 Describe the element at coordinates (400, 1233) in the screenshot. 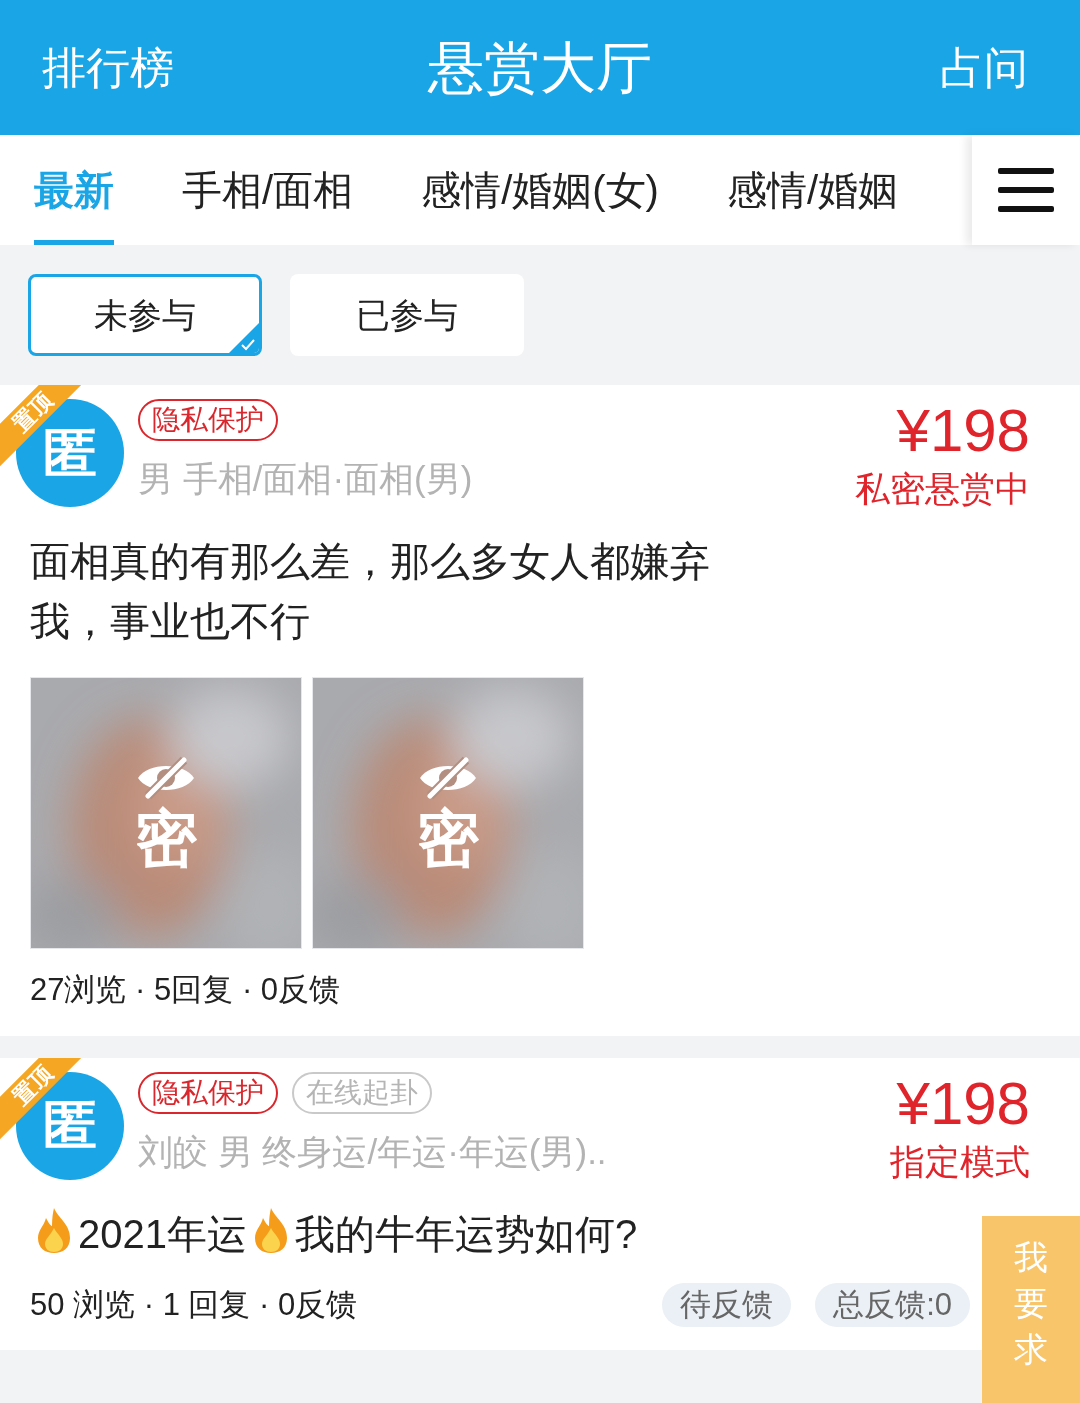

I see `post-title: 2021年运 我的牛年运势如何?` at that location.